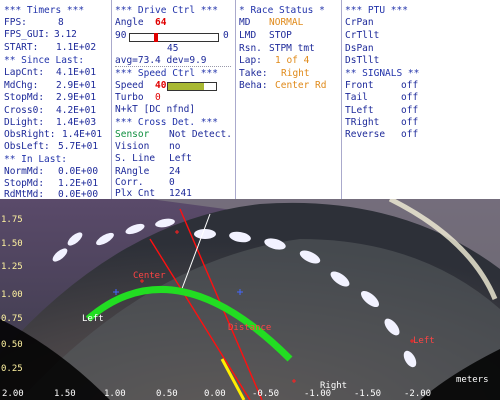 This screenshot has height=400, width=500. I want to click on since-last-value: 1.4E+03, so click(76, 122).